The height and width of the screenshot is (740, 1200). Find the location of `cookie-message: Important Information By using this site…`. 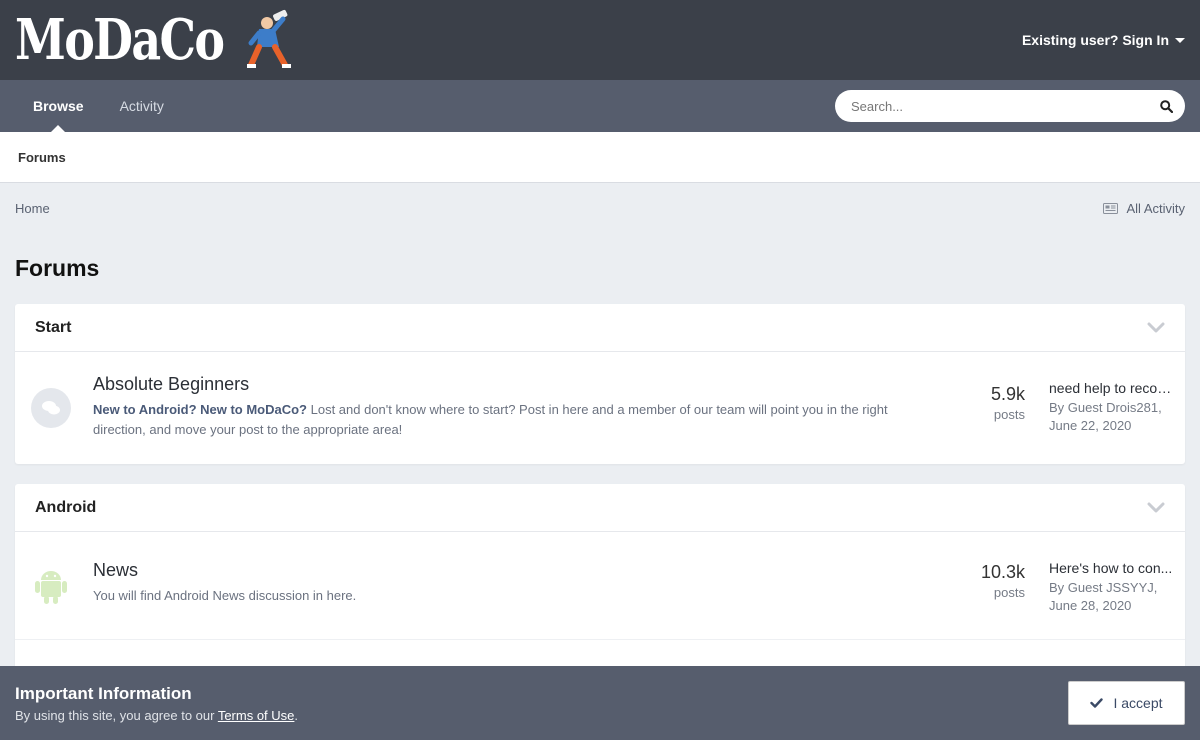

cookie-message: Important Information By using this site… is located at coordinates (156, 703).